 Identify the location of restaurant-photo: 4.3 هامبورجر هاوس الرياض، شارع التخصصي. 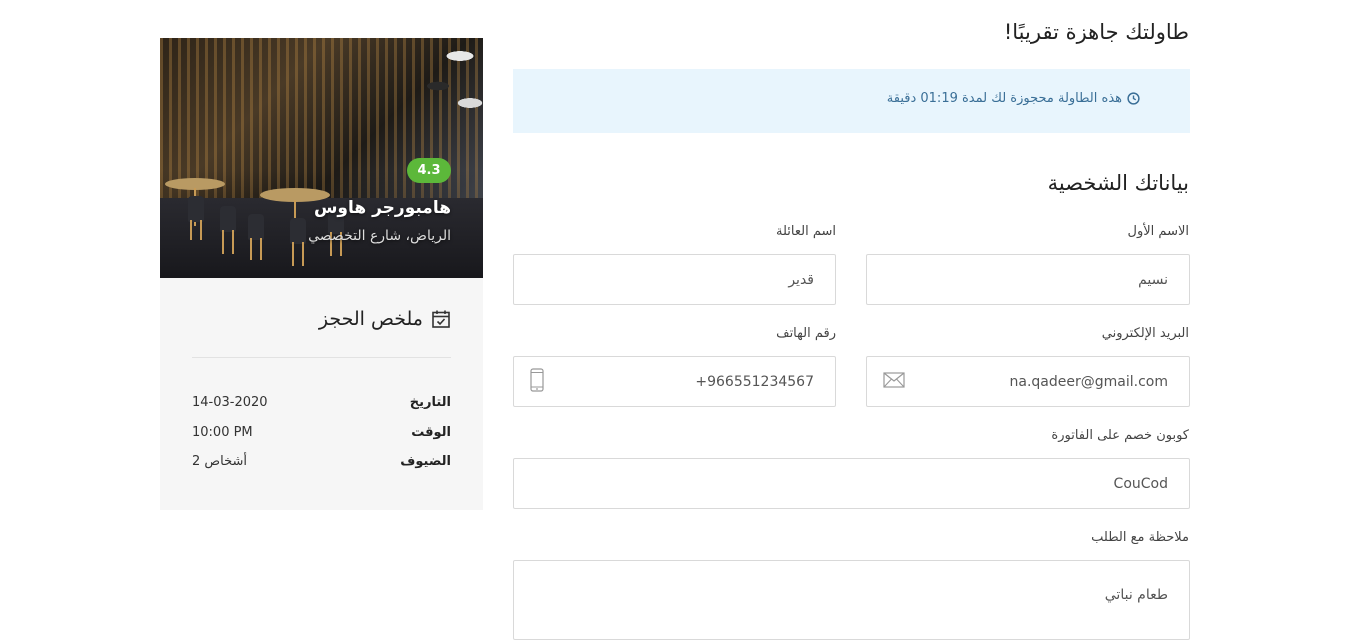
(321, 158).